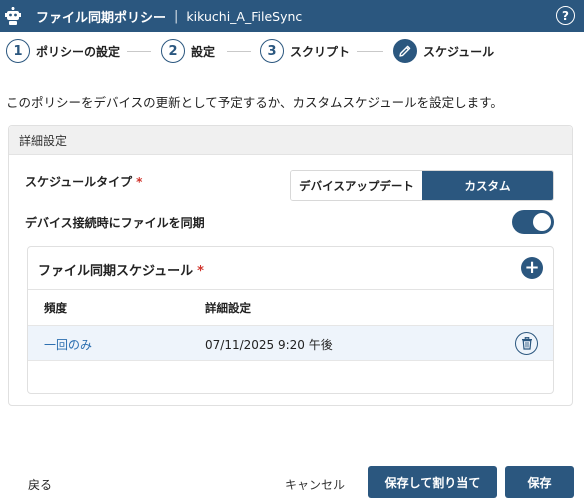 This screenshot has width=584, height=504. What do you see at coordinates (320, 51) in the screenshot?
I see `step-label: スクリプト` at bounding box center [320, 51].